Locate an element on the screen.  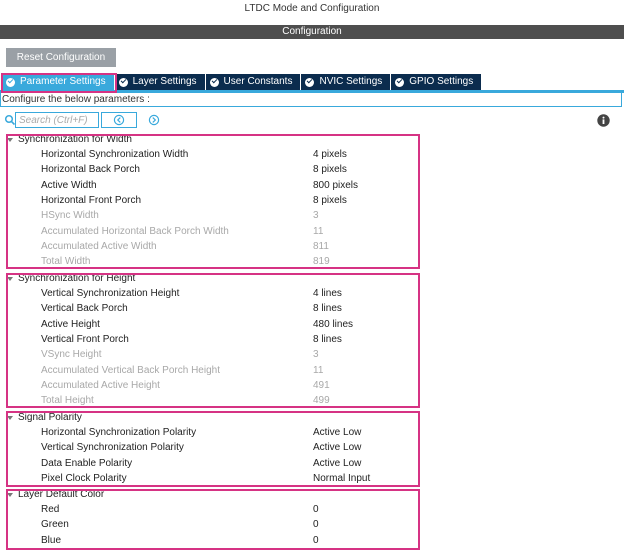
chevron-left-icon is located at coordinates (119, 120).